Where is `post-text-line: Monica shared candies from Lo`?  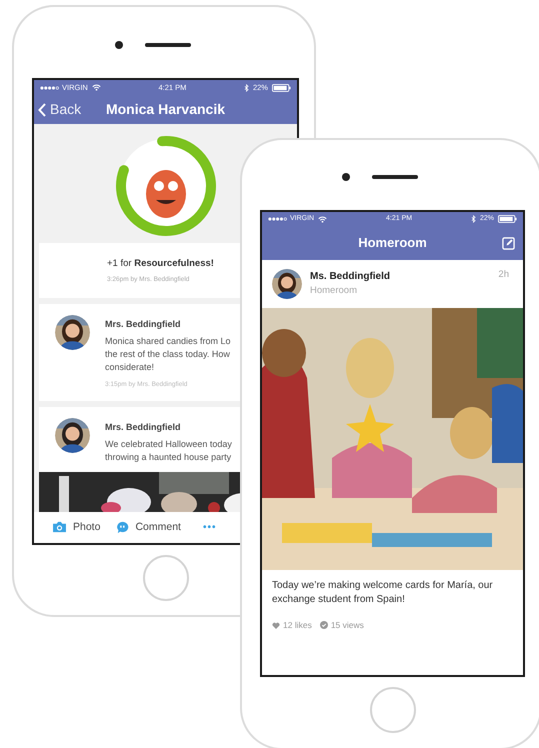
post-text-line: Monica shared candies from Lo is located at coordinates (168, 341).